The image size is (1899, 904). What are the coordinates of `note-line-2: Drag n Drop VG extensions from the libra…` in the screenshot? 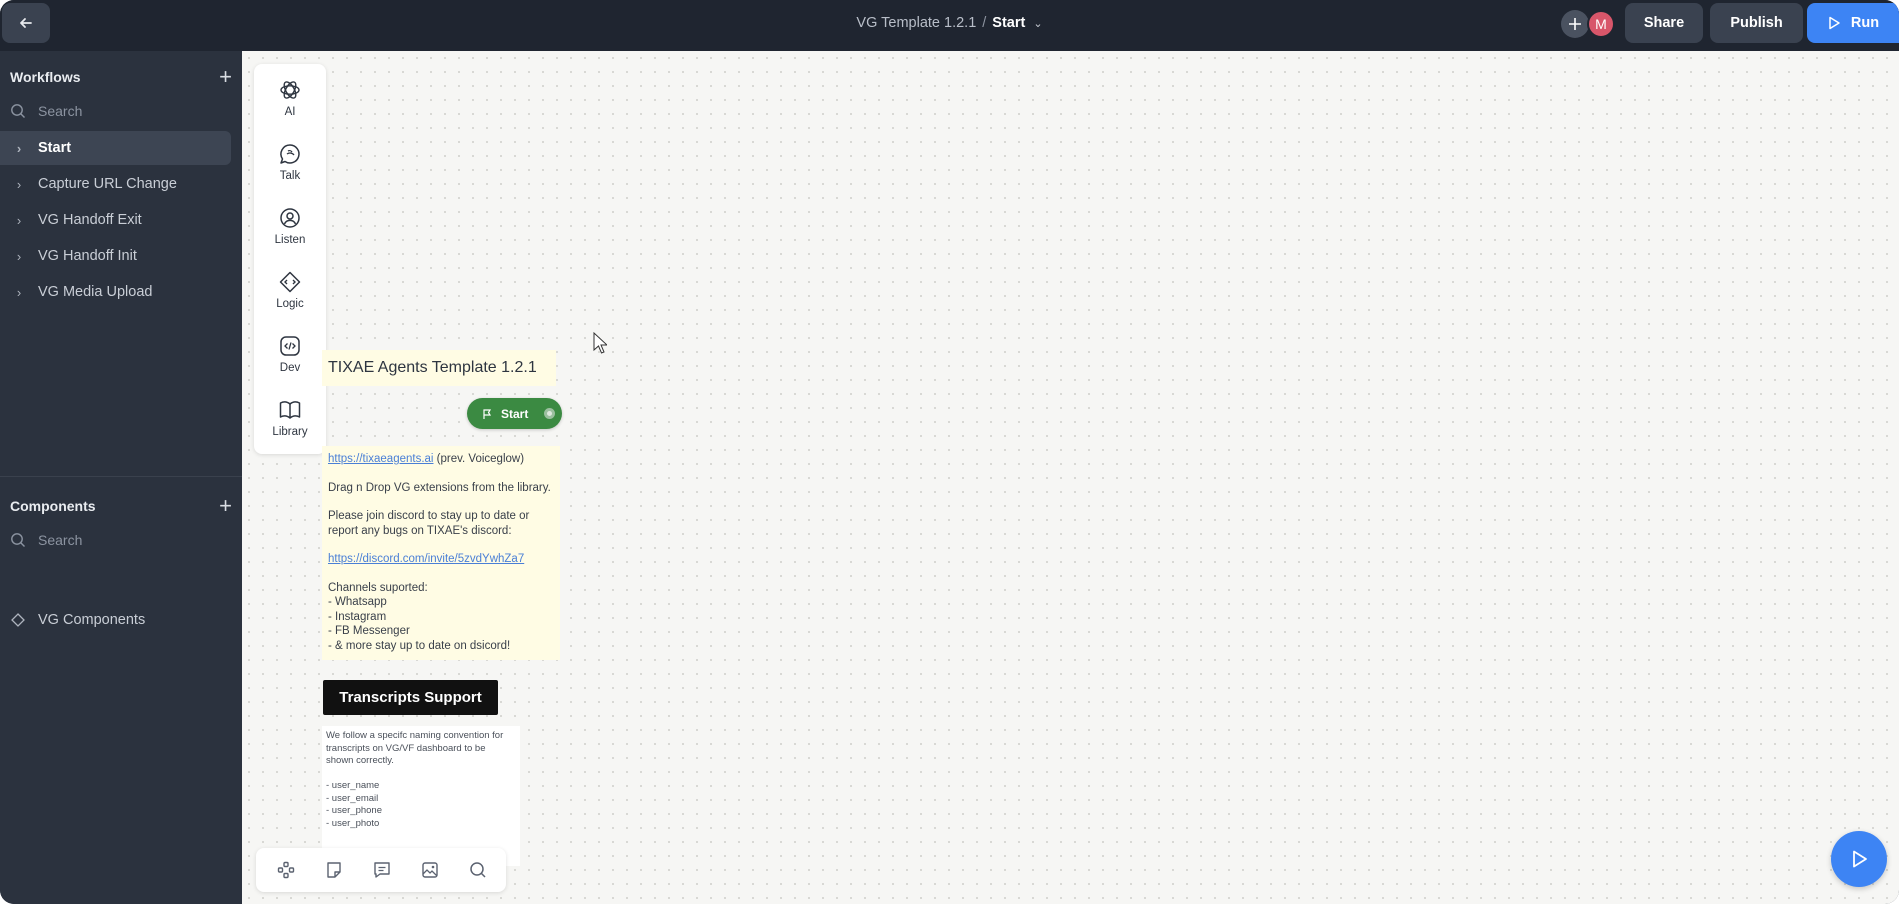 It's located at (439, 487).